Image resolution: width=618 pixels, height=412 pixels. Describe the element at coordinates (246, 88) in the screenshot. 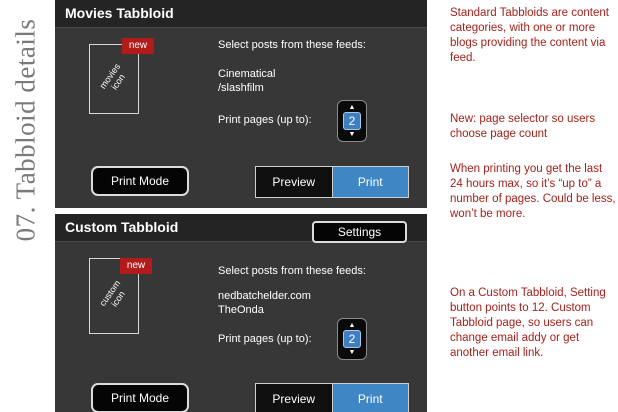

I see `feed-item: /slashfilm` at that location.